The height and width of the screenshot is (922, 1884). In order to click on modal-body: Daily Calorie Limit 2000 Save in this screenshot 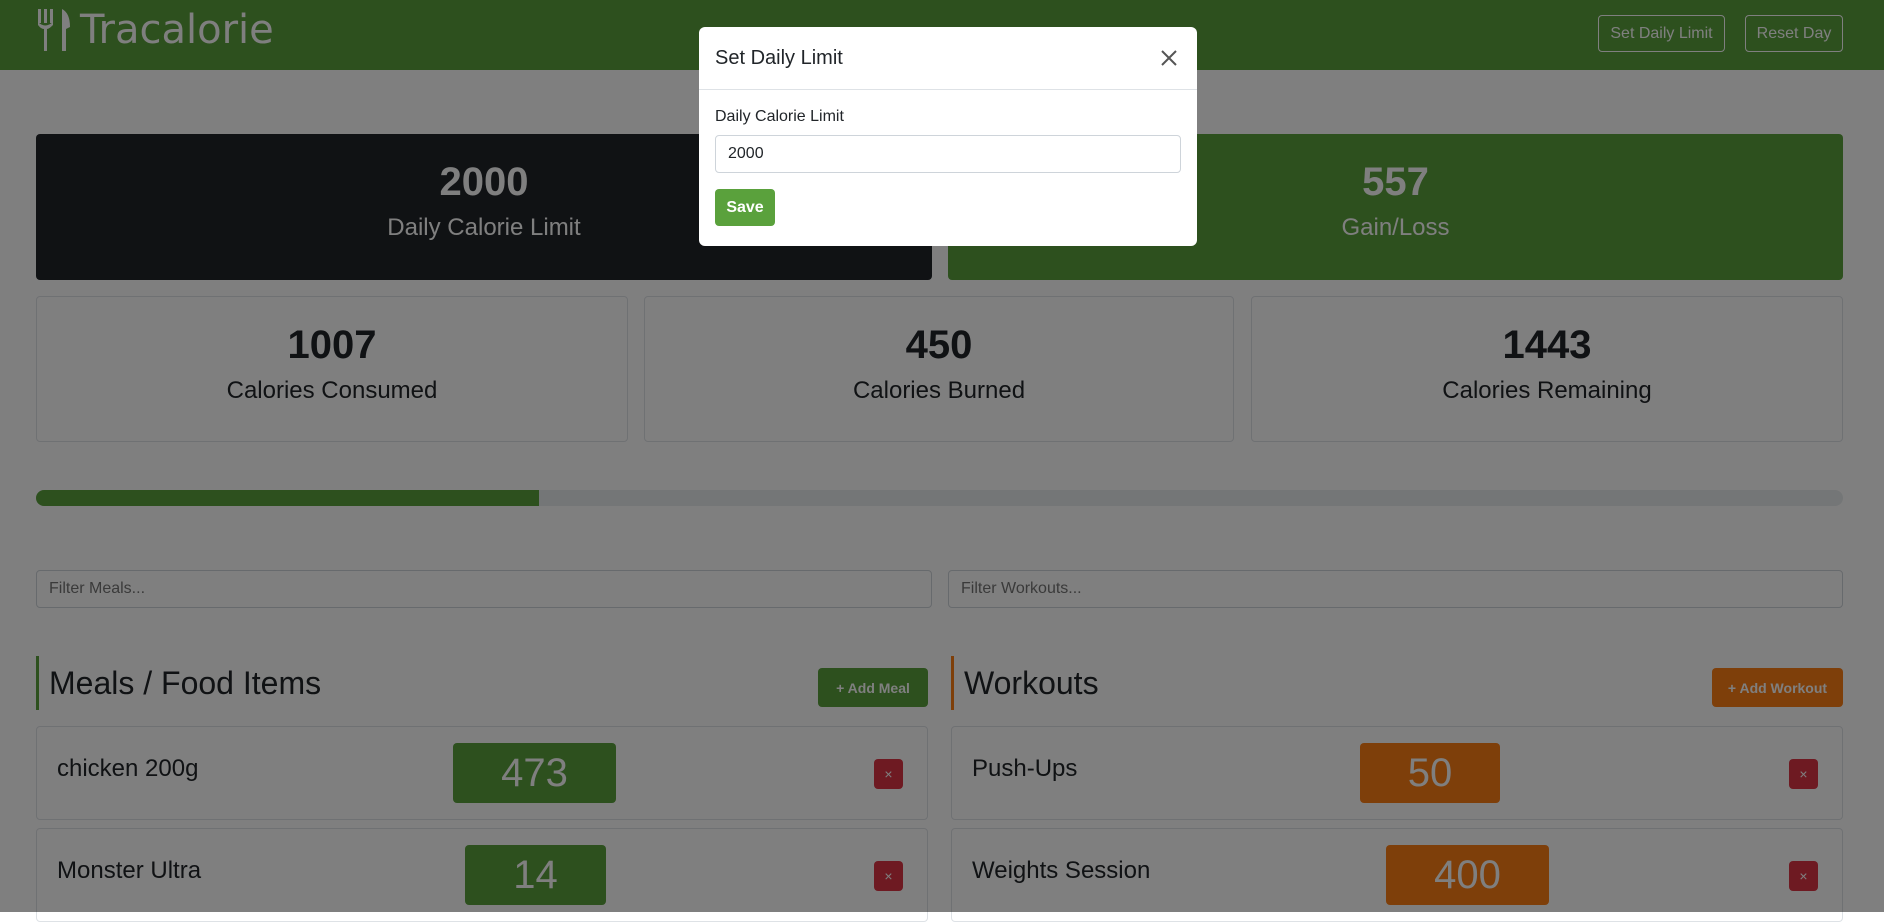, I will do `click(948, 166)`.